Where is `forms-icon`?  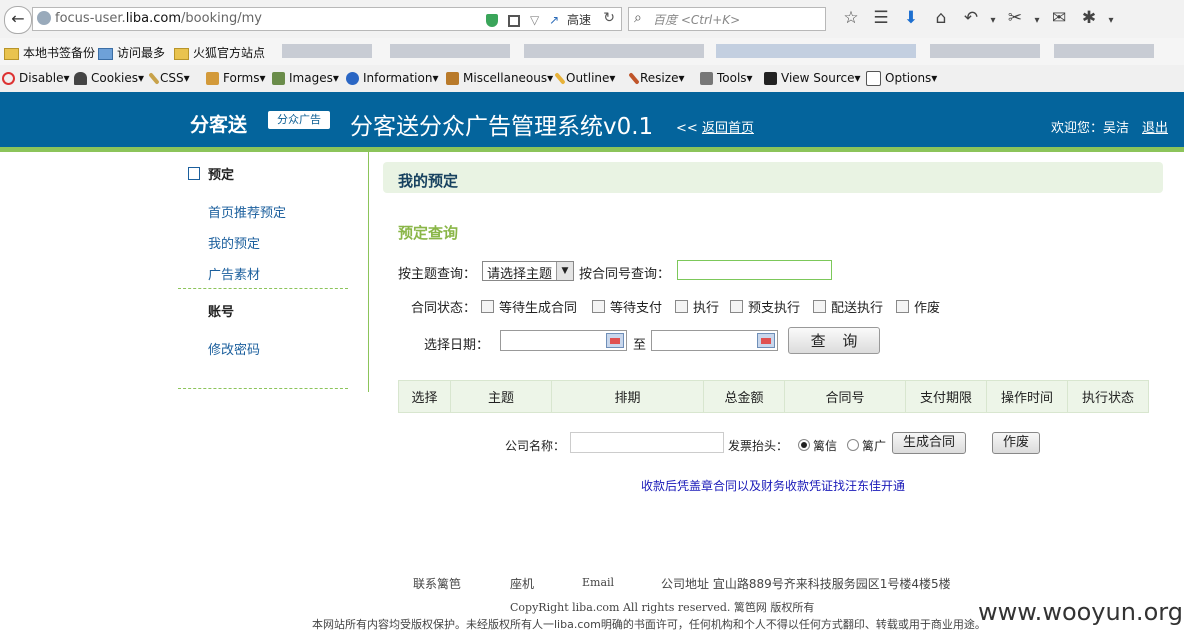
forms-icon is located at coordinates (212, 78).